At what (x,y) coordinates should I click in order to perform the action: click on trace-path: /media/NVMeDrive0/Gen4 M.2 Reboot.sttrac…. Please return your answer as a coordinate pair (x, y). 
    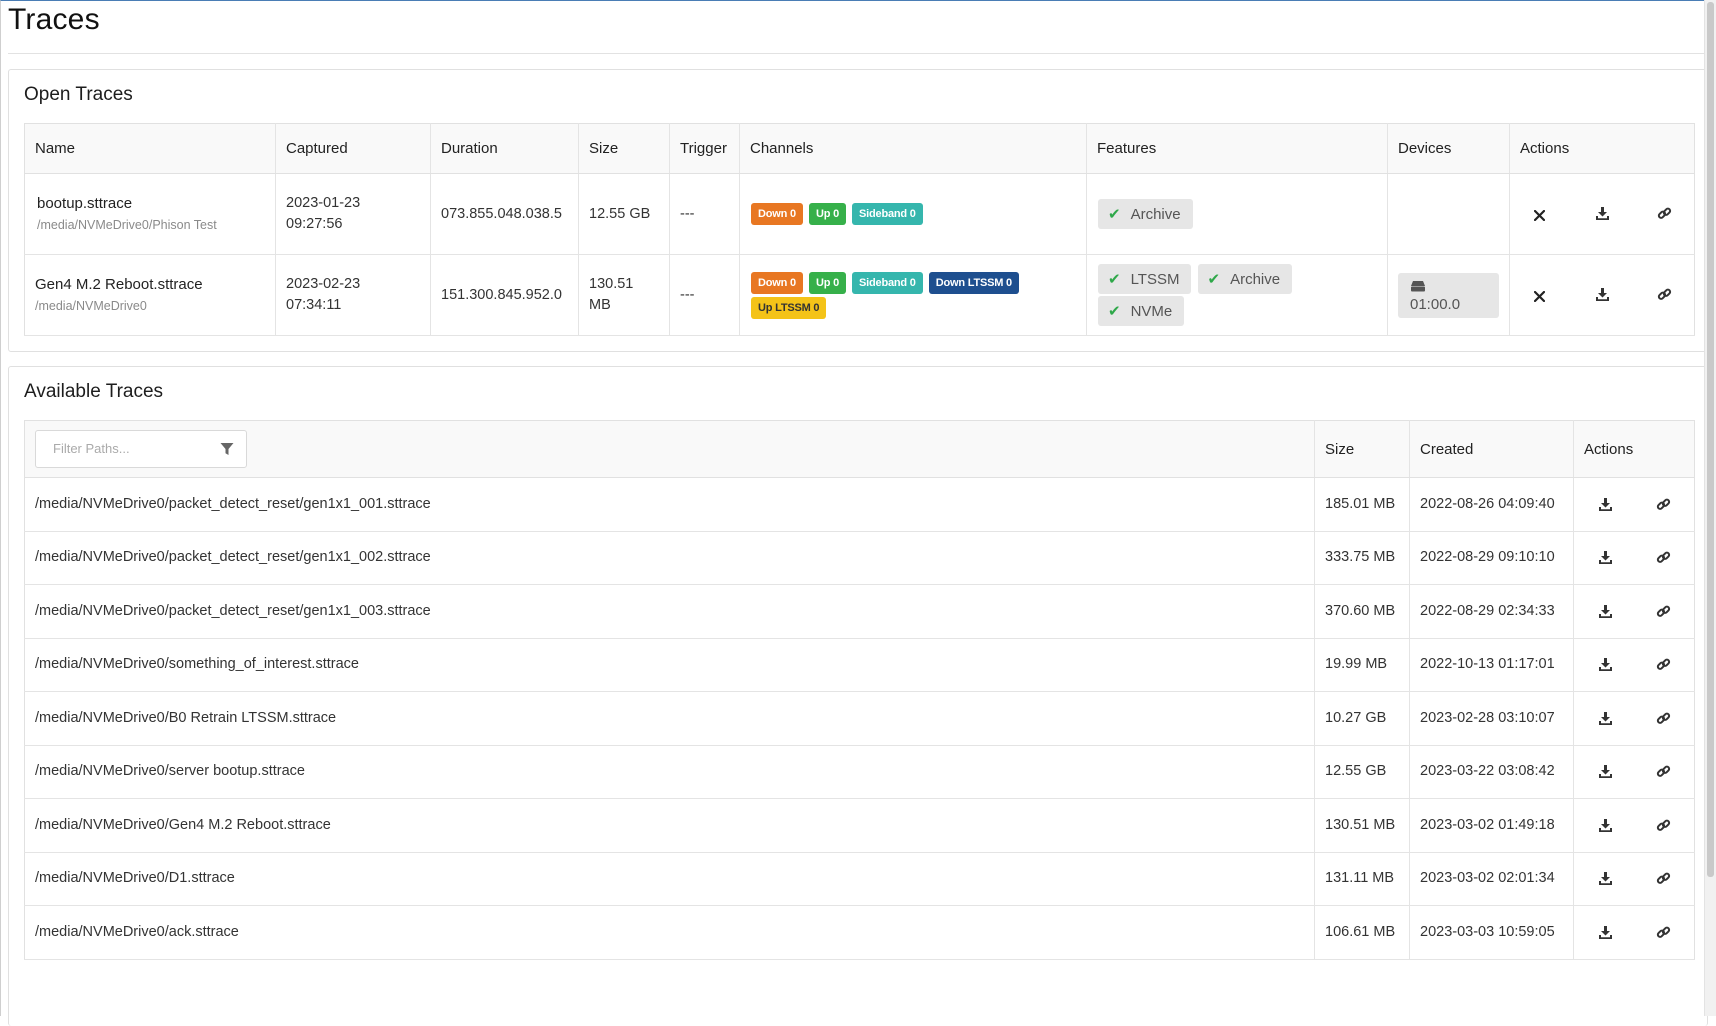
    Looking at the image, I should click on (669, 825).